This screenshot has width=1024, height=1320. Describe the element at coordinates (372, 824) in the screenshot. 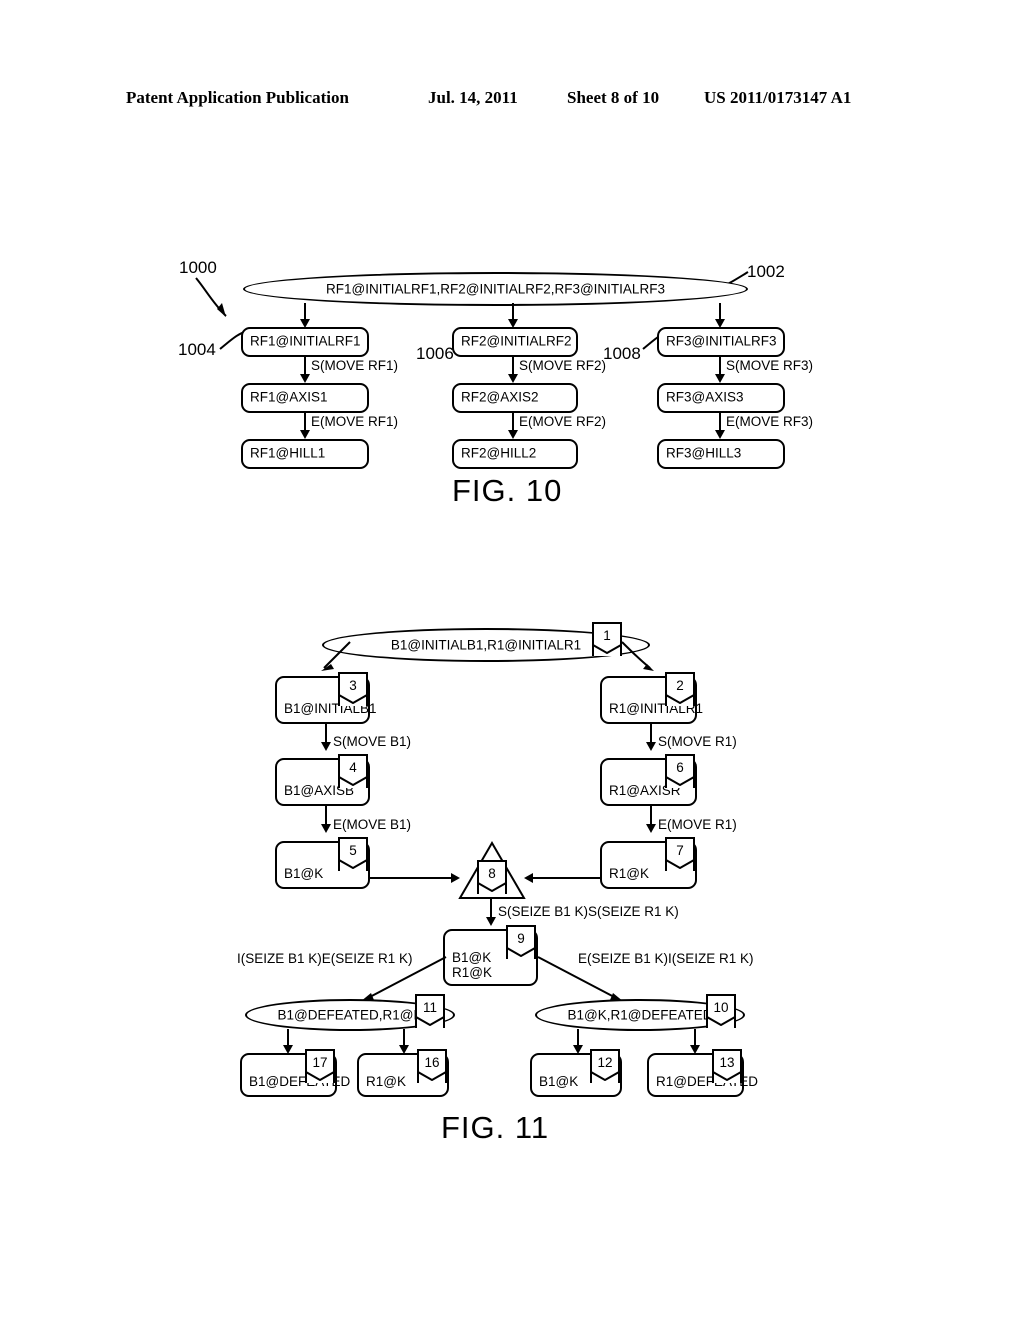

I see `fig11-left-edge2-label: E(MOVE B1)` at that location.